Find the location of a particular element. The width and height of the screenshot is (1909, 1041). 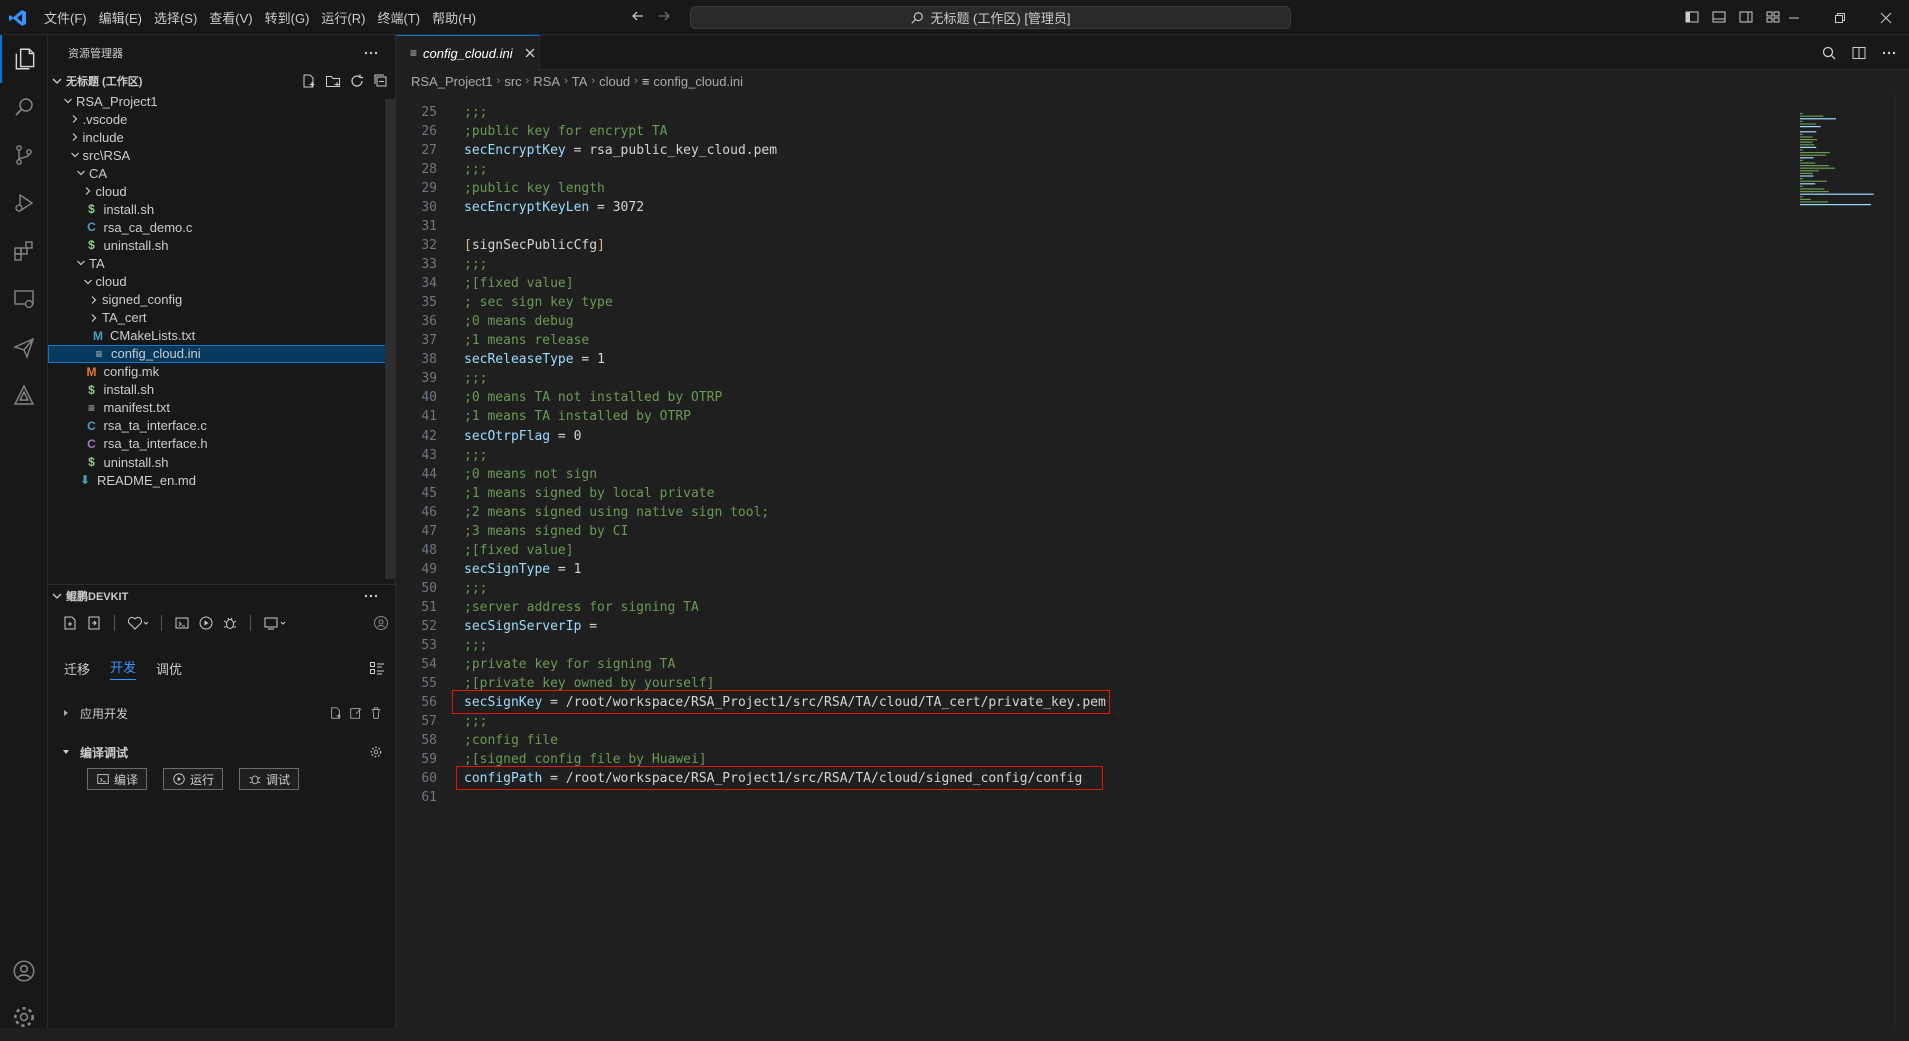

tab-migration: 迁移 is located at coordinates (77, 668).